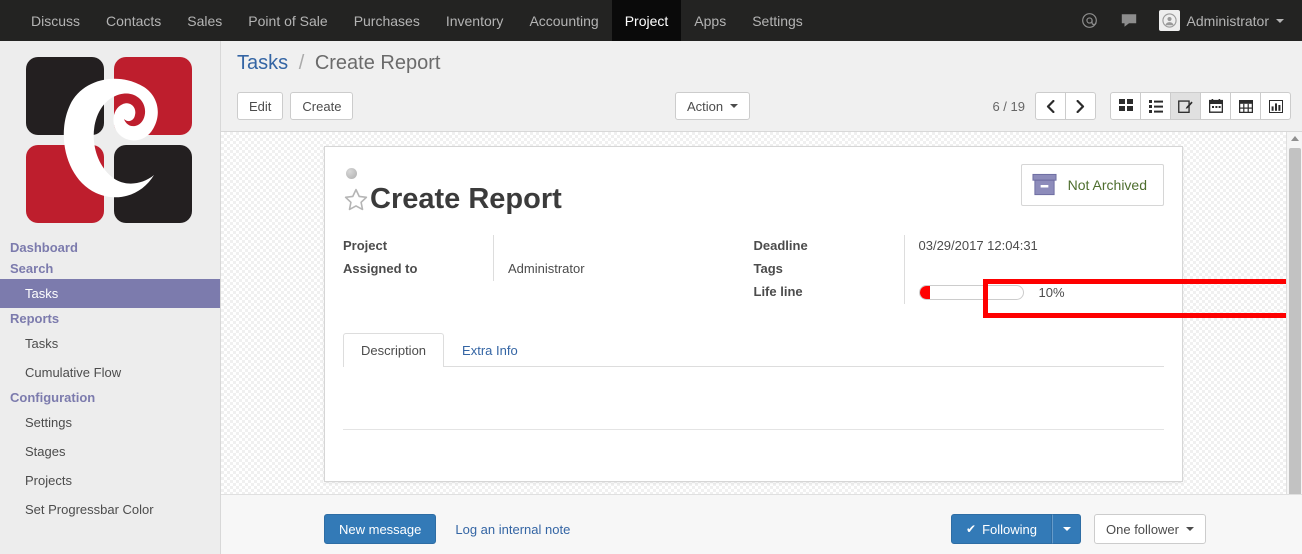 The image size is (1302, 554). I want to click on field-label-project: Project, so click(365, 245).